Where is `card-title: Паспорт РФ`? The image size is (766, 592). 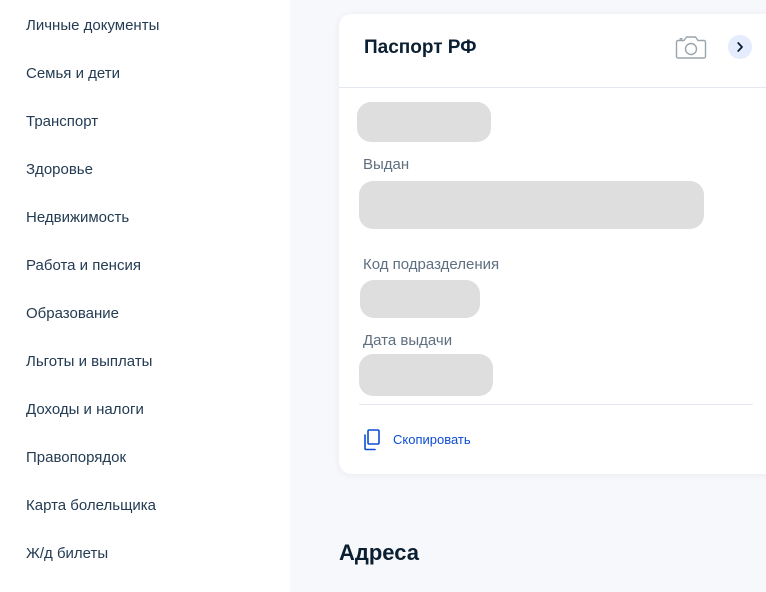
card-title: Паспорт РФ is located at coordinates (420, 47).